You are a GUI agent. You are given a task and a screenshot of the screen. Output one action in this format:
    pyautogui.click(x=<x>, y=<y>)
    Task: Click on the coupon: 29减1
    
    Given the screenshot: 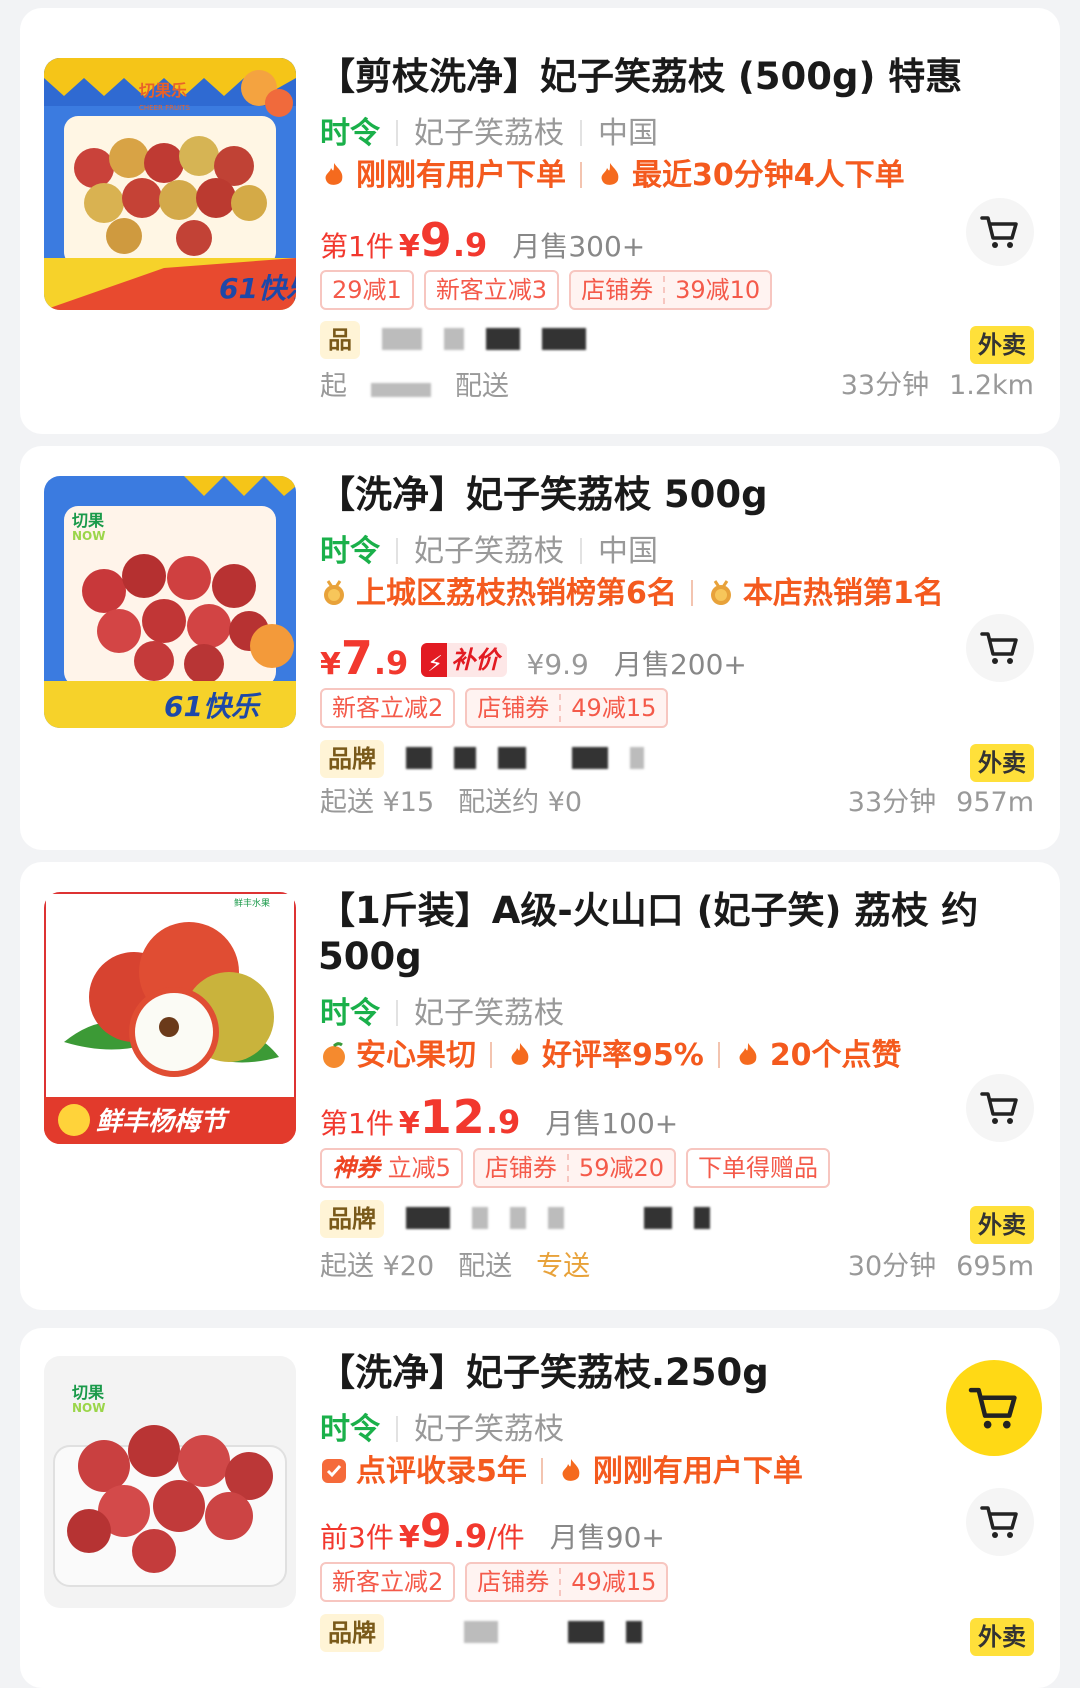 What is the action you would take?
    pyautogui.click(x=367, y=290)
    